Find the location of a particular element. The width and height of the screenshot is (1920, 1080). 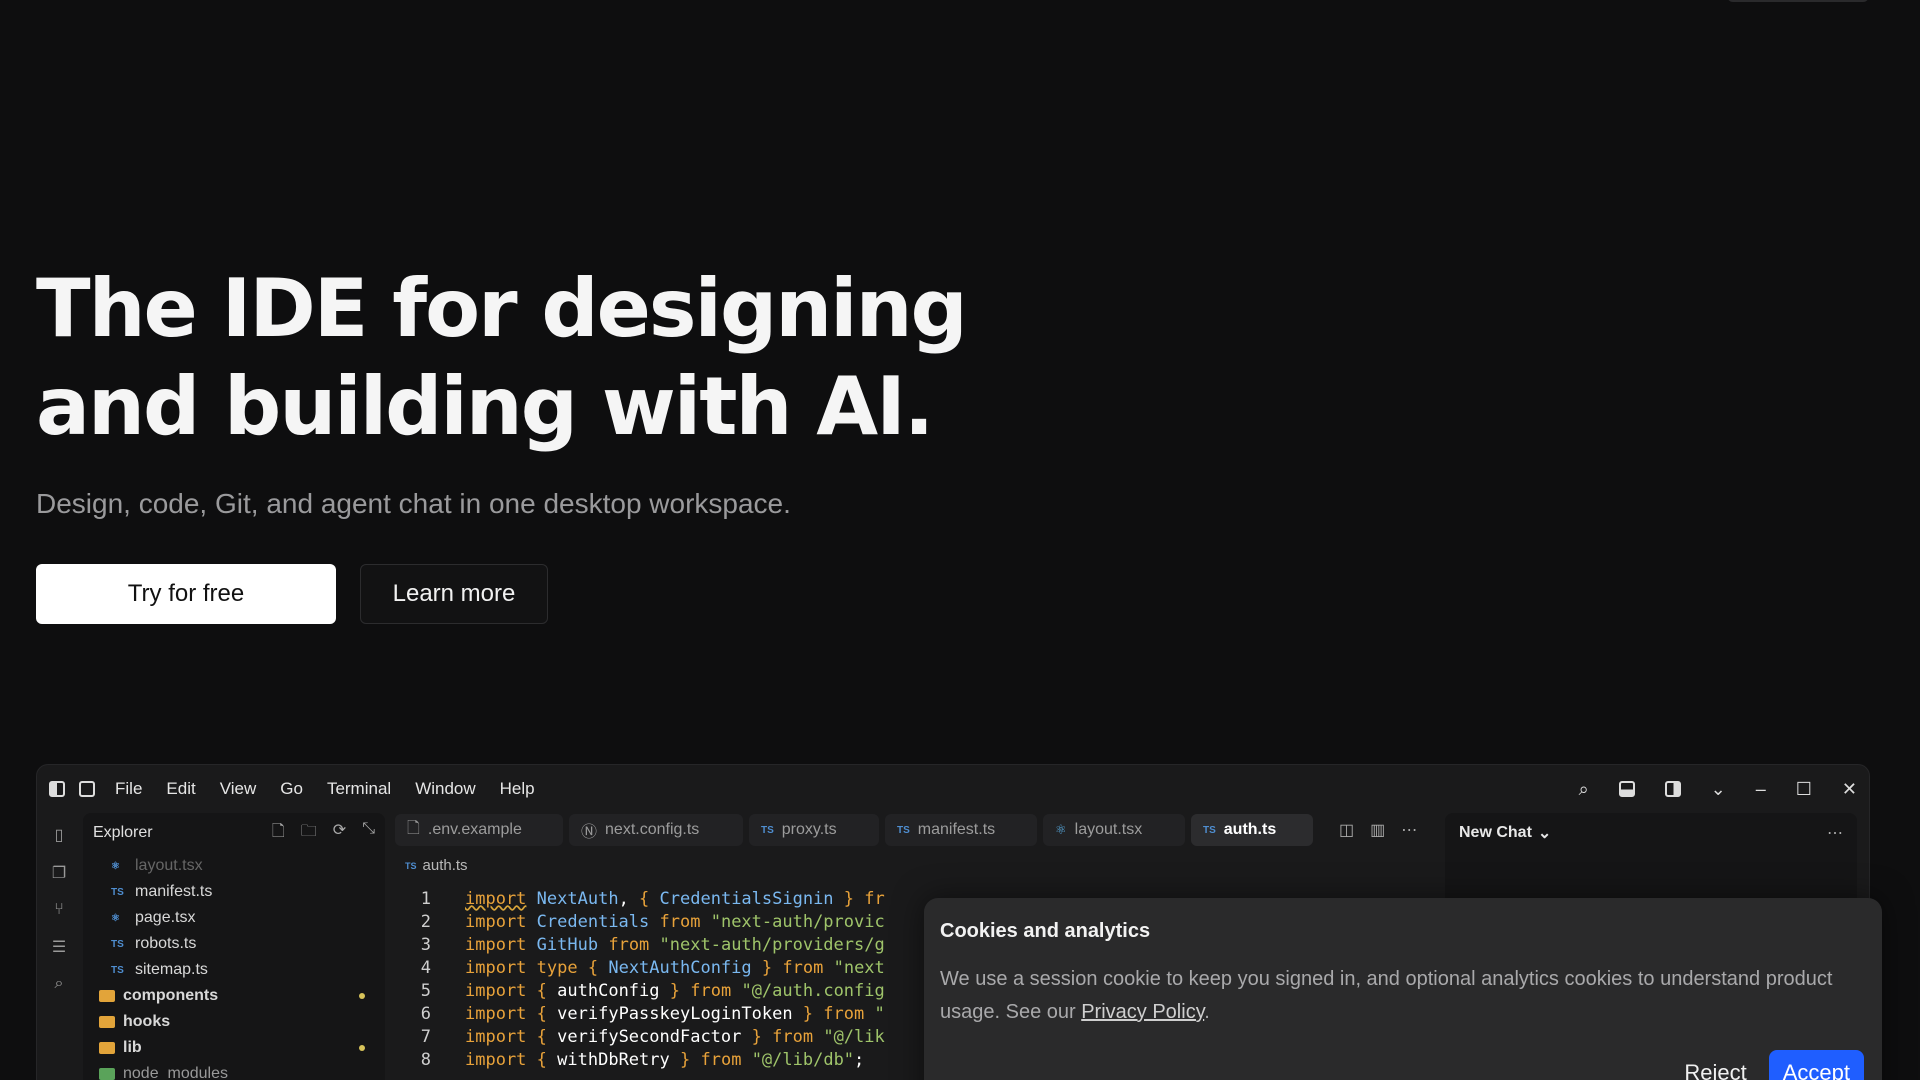

collapse-icon: ⤡ is located at coordinates (368, 833).